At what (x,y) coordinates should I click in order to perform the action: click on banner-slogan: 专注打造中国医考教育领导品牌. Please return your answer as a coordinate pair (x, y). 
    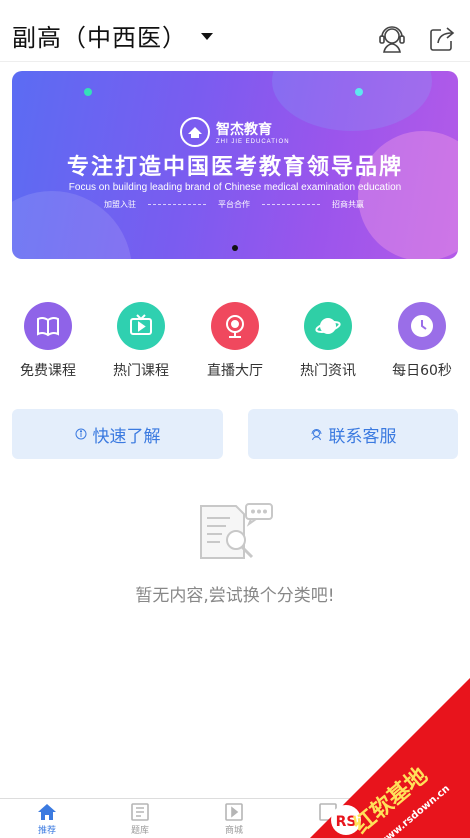
    Looking at the image, I should click on (234, 167).